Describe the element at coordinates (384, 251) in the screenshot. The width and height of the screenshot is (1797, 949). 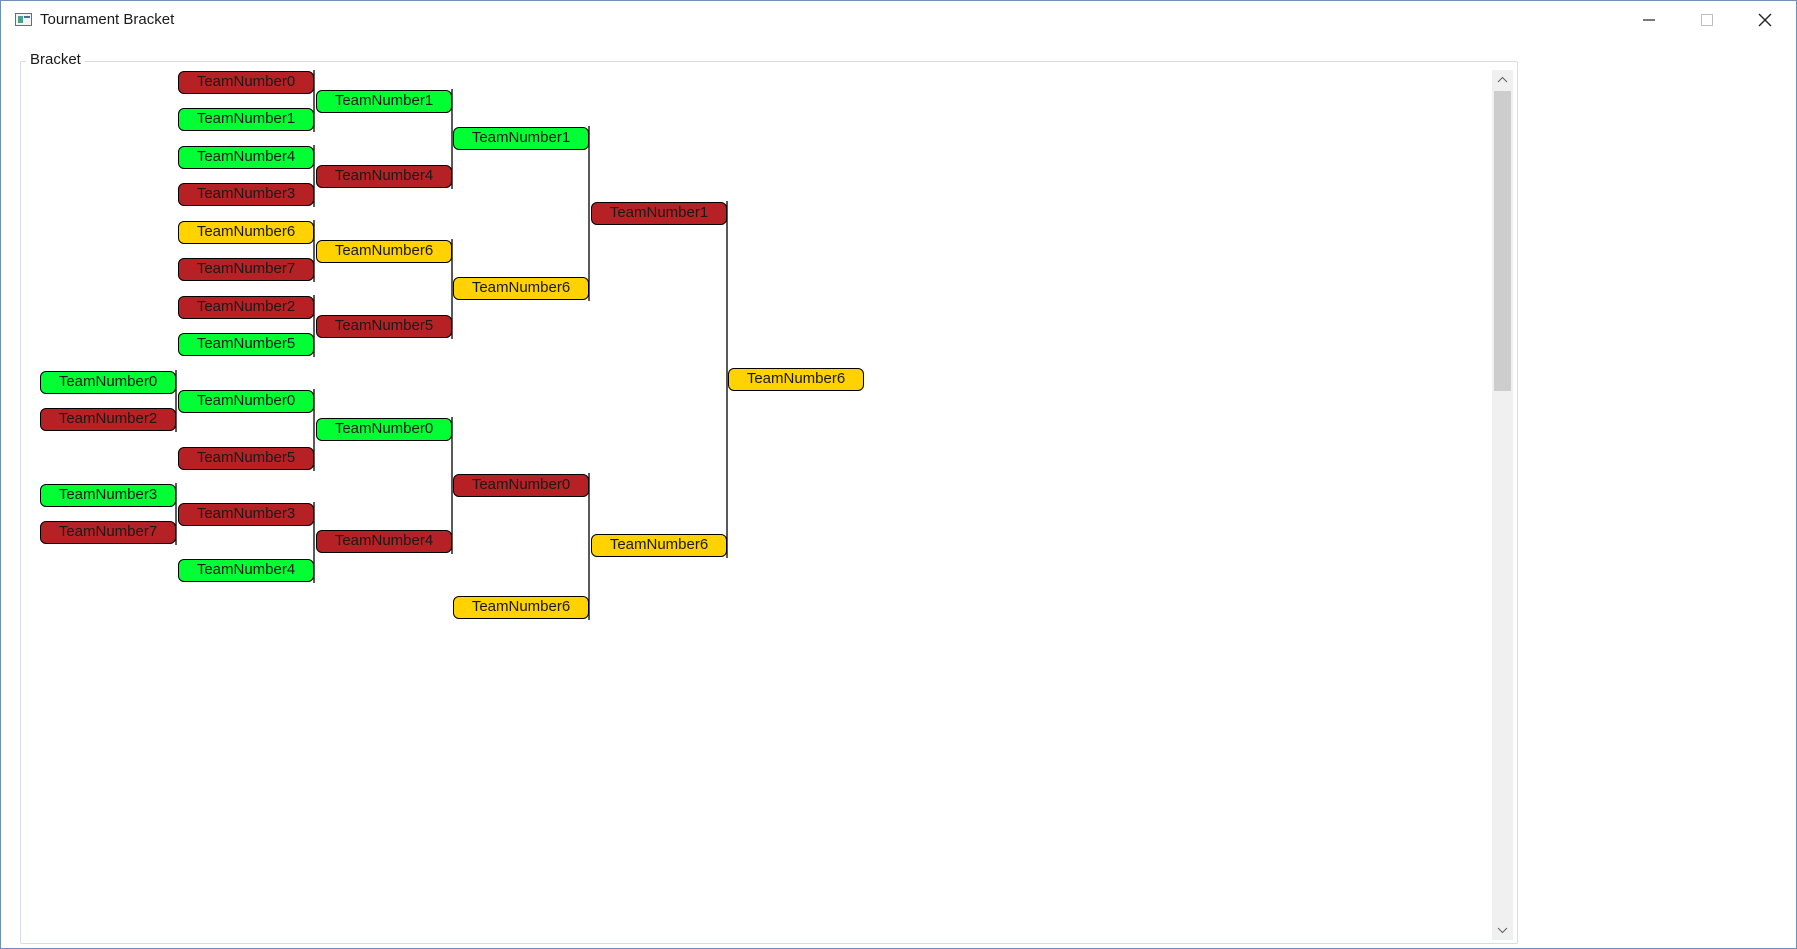
I see `team-box-round-c-3: TeamNumber6` at that location.